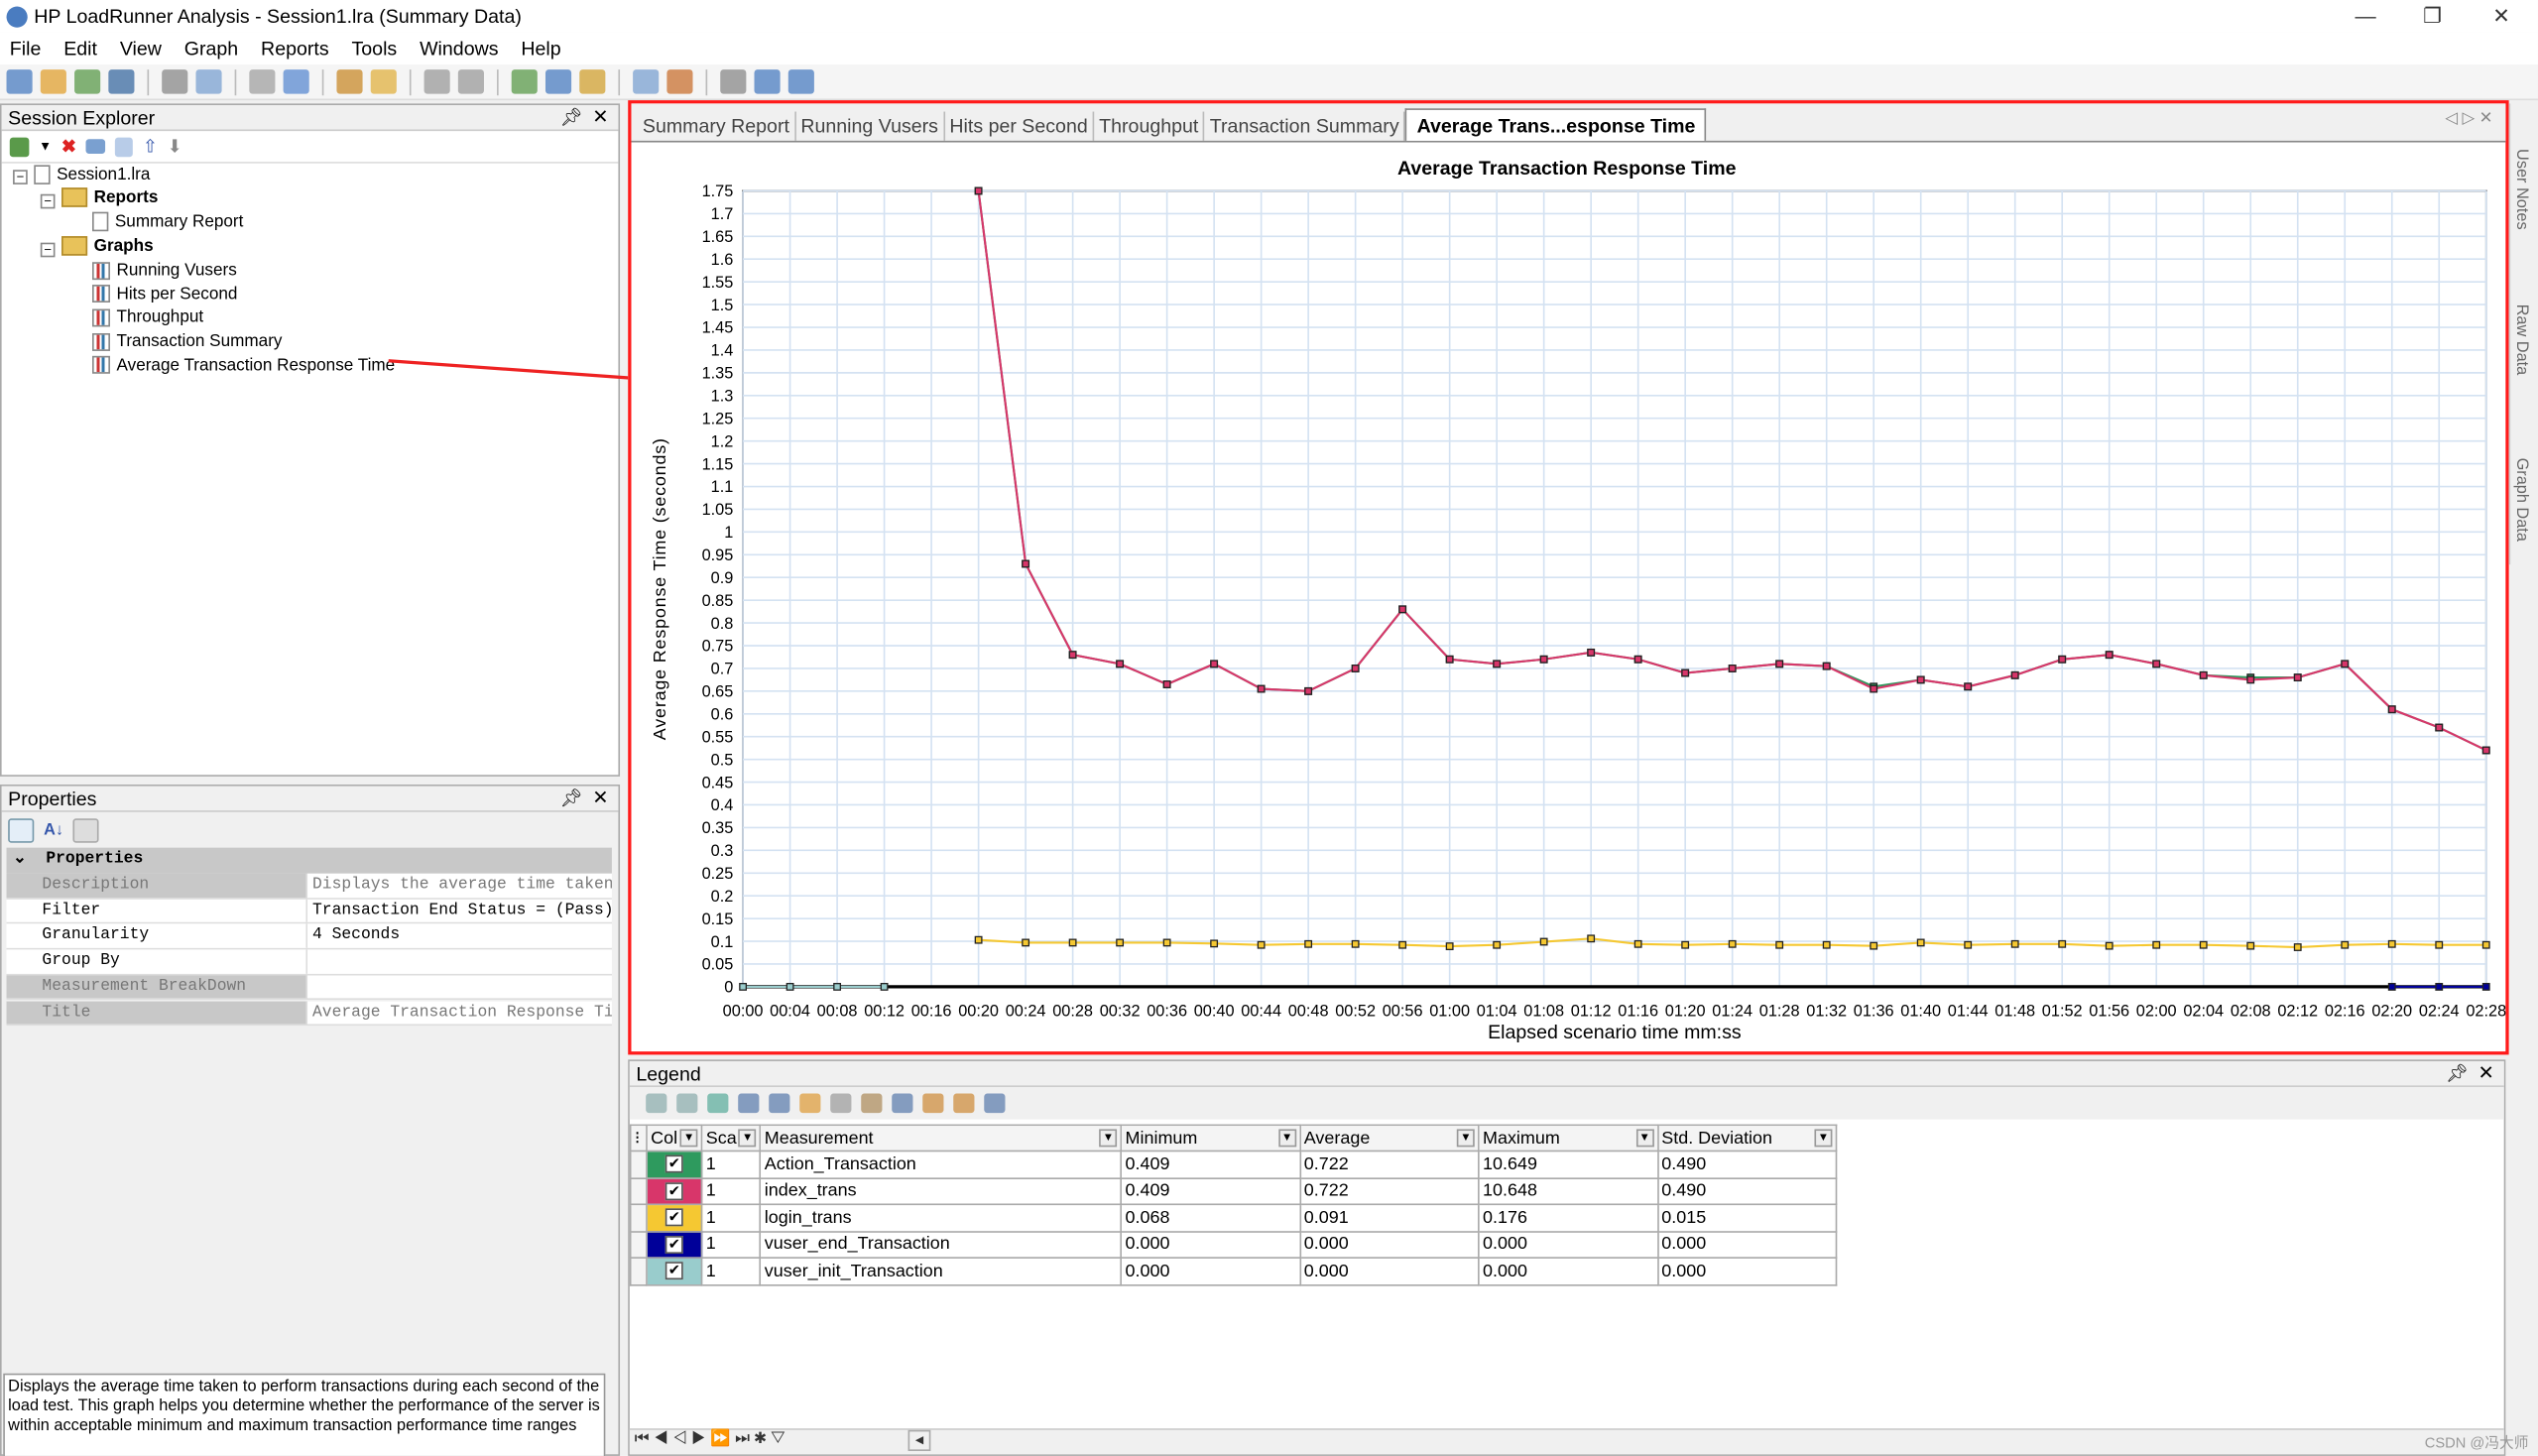 The image size is (2538, 1456). What do you see at coordinates (1233, 1217) in the screenshot?
I see `legend-row: ✔ 1 login_trans 0.068 0.091 0.176 0.015` at bounding box center [1233, 1217].